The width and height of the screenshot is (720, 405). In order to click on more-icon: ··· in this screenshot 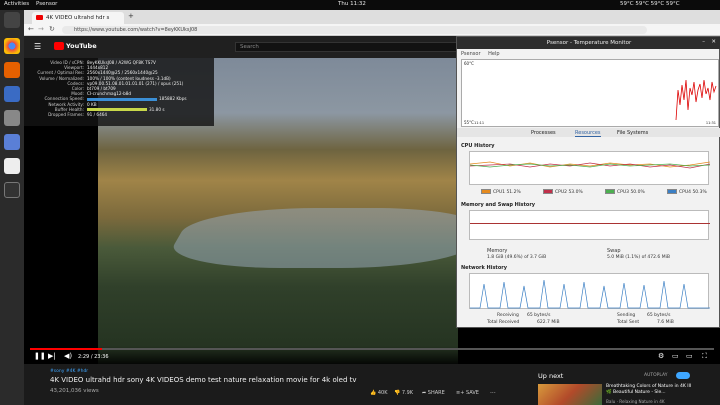, I will do `click(493, 393)`.